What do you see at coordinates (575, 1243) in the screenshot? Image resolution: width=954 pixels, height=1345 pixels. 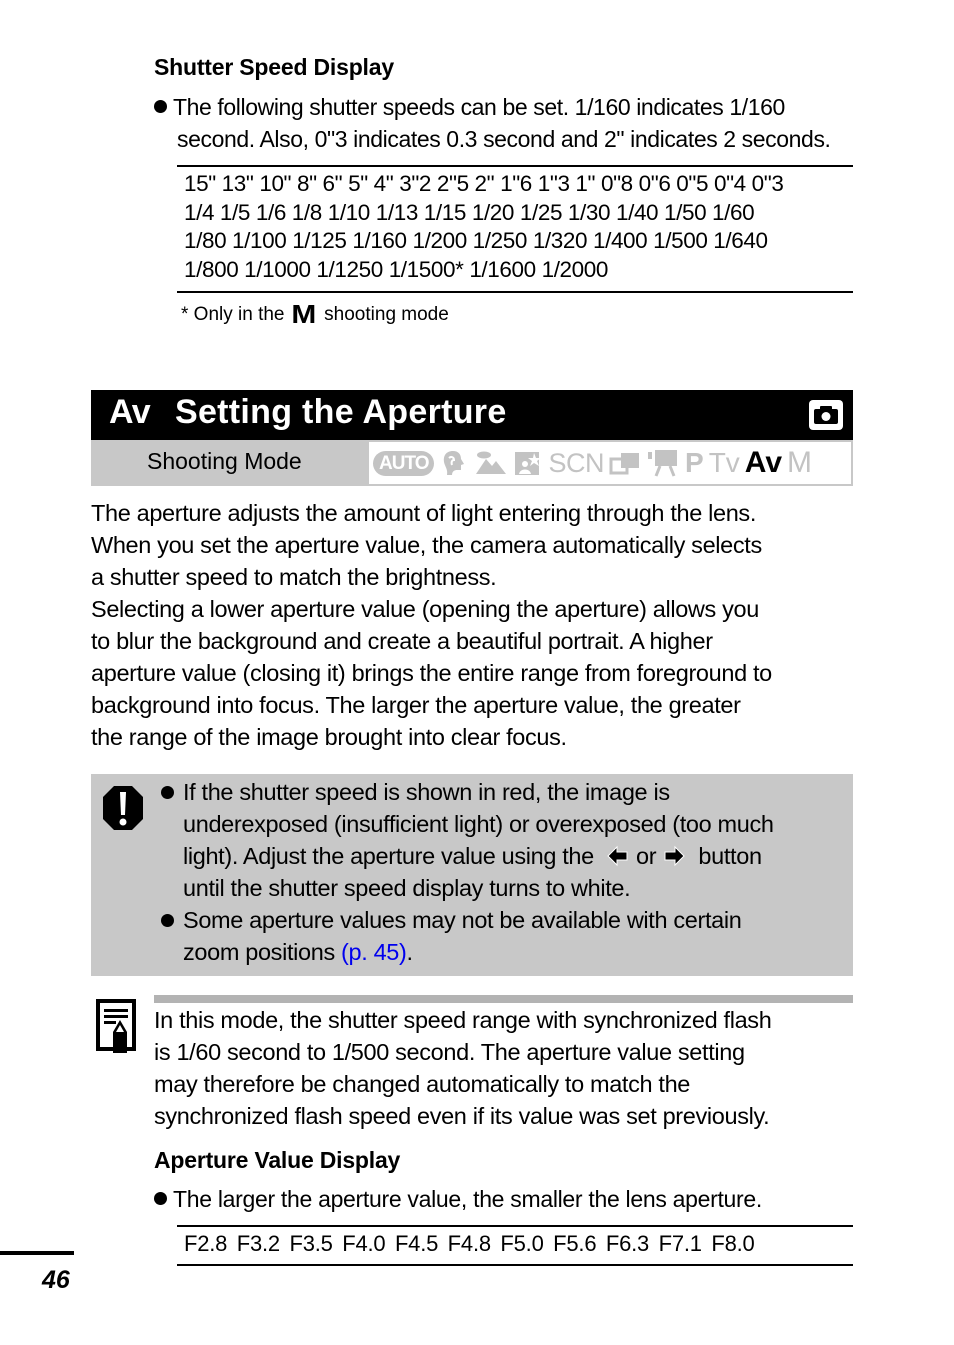 I see `aperture-value: F5.6` at bounding box center [575, 1243].